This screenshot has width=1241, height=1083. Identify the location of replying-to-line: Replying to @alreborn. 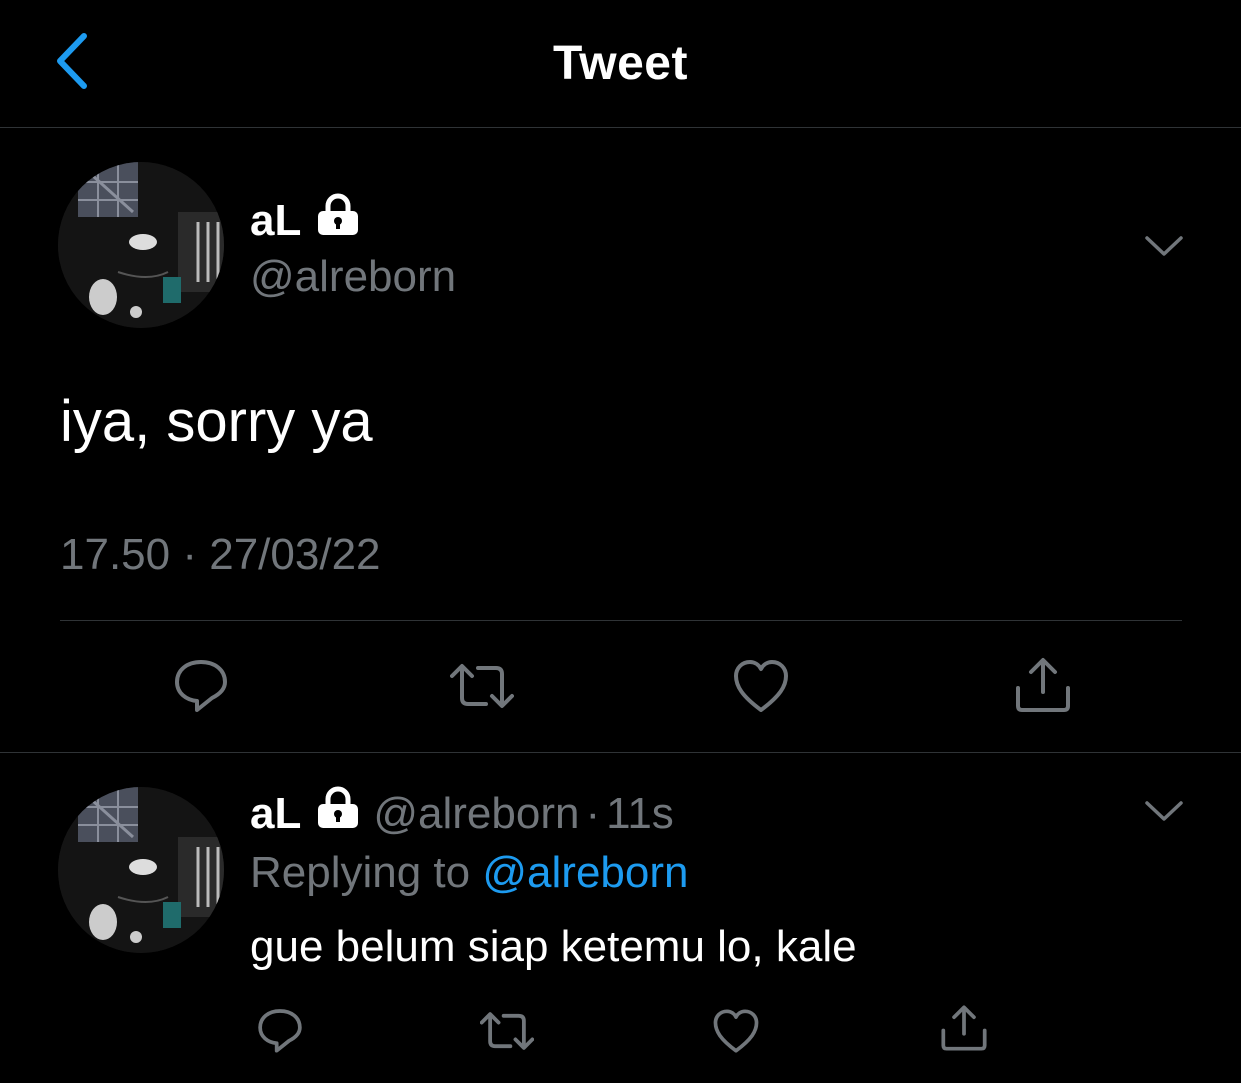
(469, 873).